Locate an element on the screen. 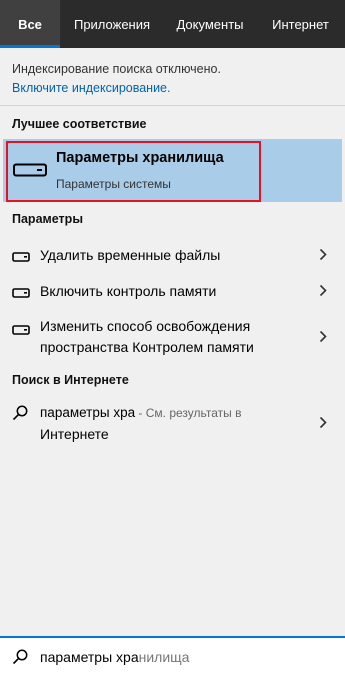  tab-apps: Приложения is located at coordinates (112, 24).